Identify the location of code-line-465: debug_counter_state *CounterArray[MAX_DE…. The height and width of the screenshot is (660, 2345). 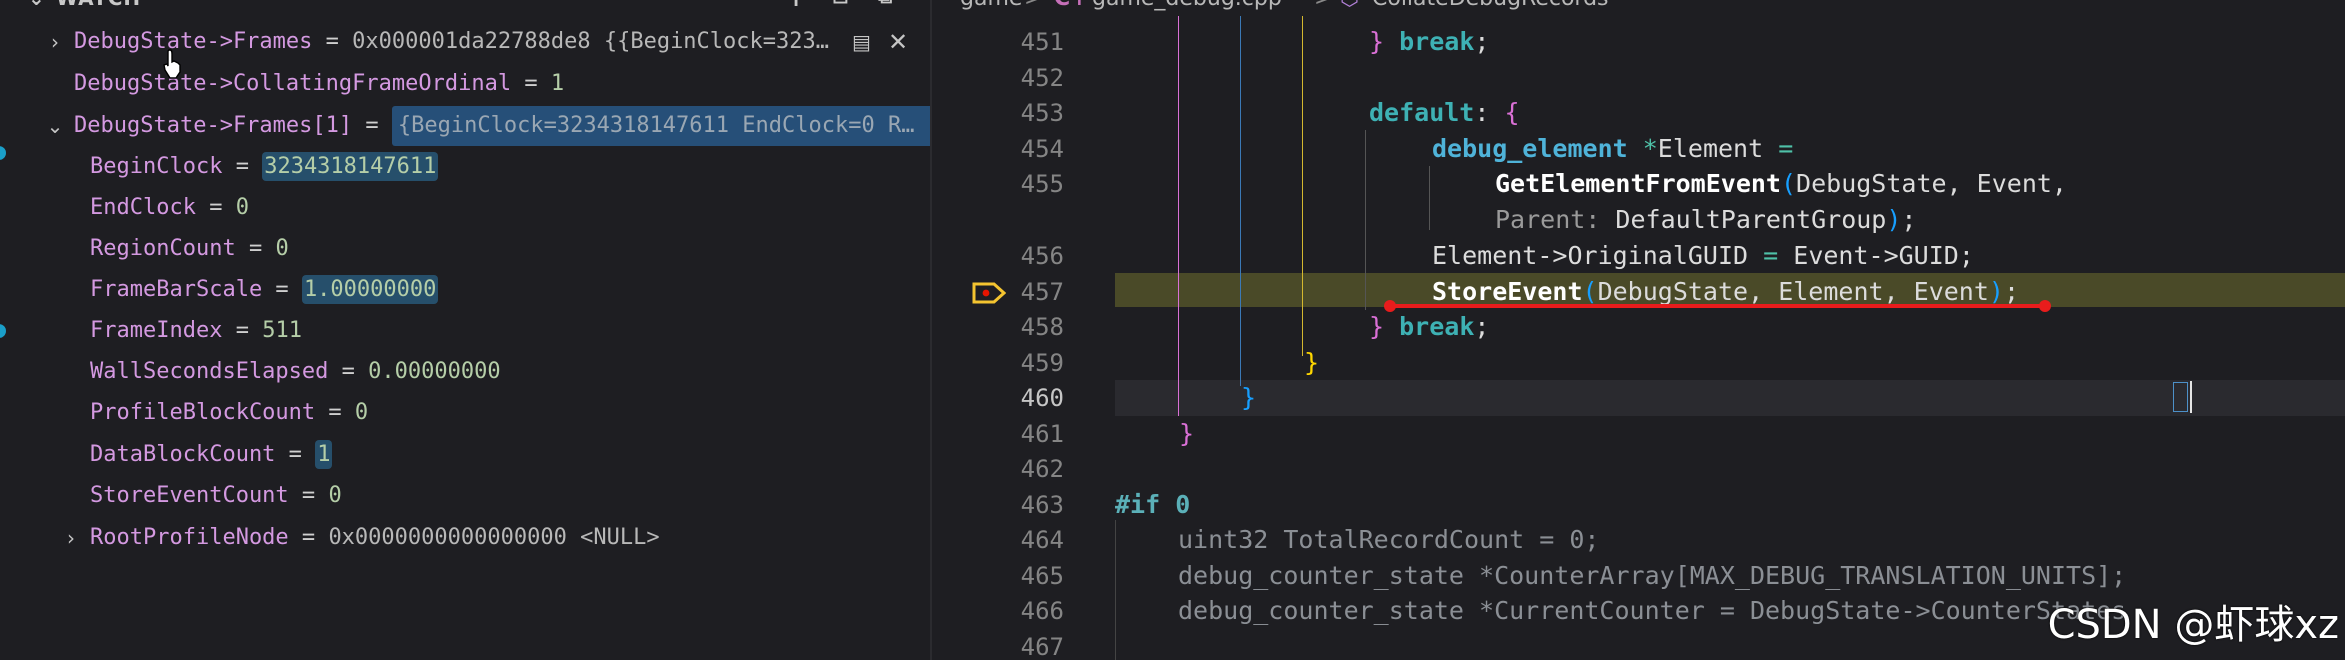
(1638, 576).